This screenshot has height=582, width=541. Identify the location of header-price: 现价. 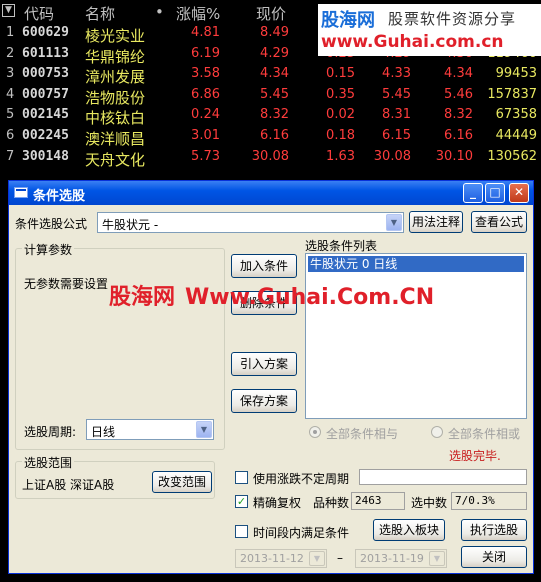
(271, 13).